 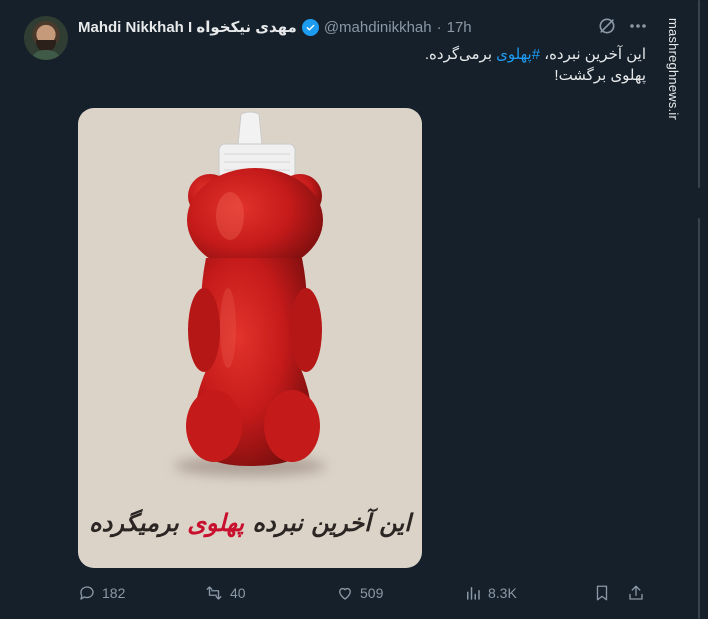 What do you see at coordinates (460, 54) in the screenshot?
I see `tweet-text-part: برمی‌گرده.` at bounding box center [460, 54].